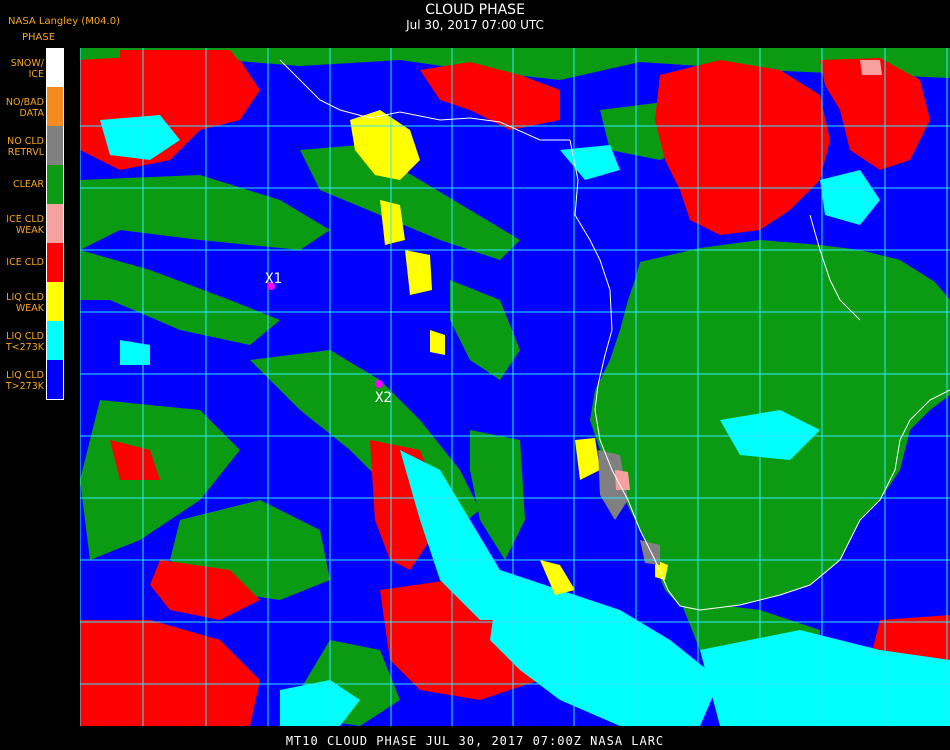  What do you see at coordinates (475, 25) in the screenshot?
I see `map-timestamp: Jul 30, 2017 07:00 UTC` at bounding box center [475, 25].